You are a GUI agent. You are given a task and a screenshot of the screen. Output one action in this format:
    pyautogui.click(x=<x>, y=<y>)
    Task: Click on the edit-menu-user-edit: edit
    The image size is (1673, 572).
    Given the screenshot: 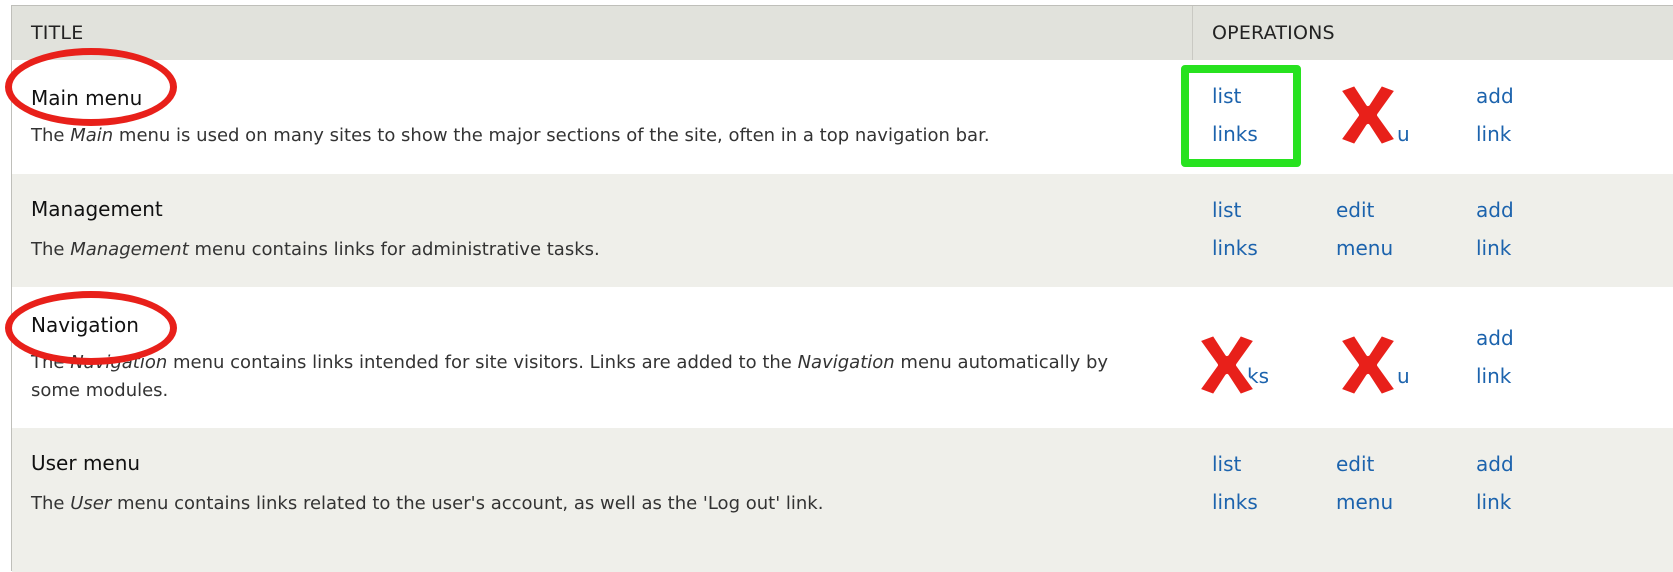 What is the action you would take?
    pyautogui.click(x=1355, y=464)
    